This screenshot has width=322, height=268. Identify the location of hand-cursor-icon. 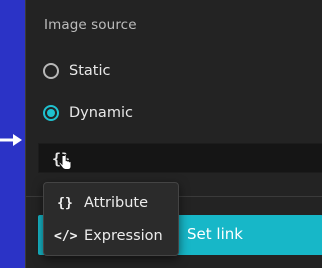
(65, 162).